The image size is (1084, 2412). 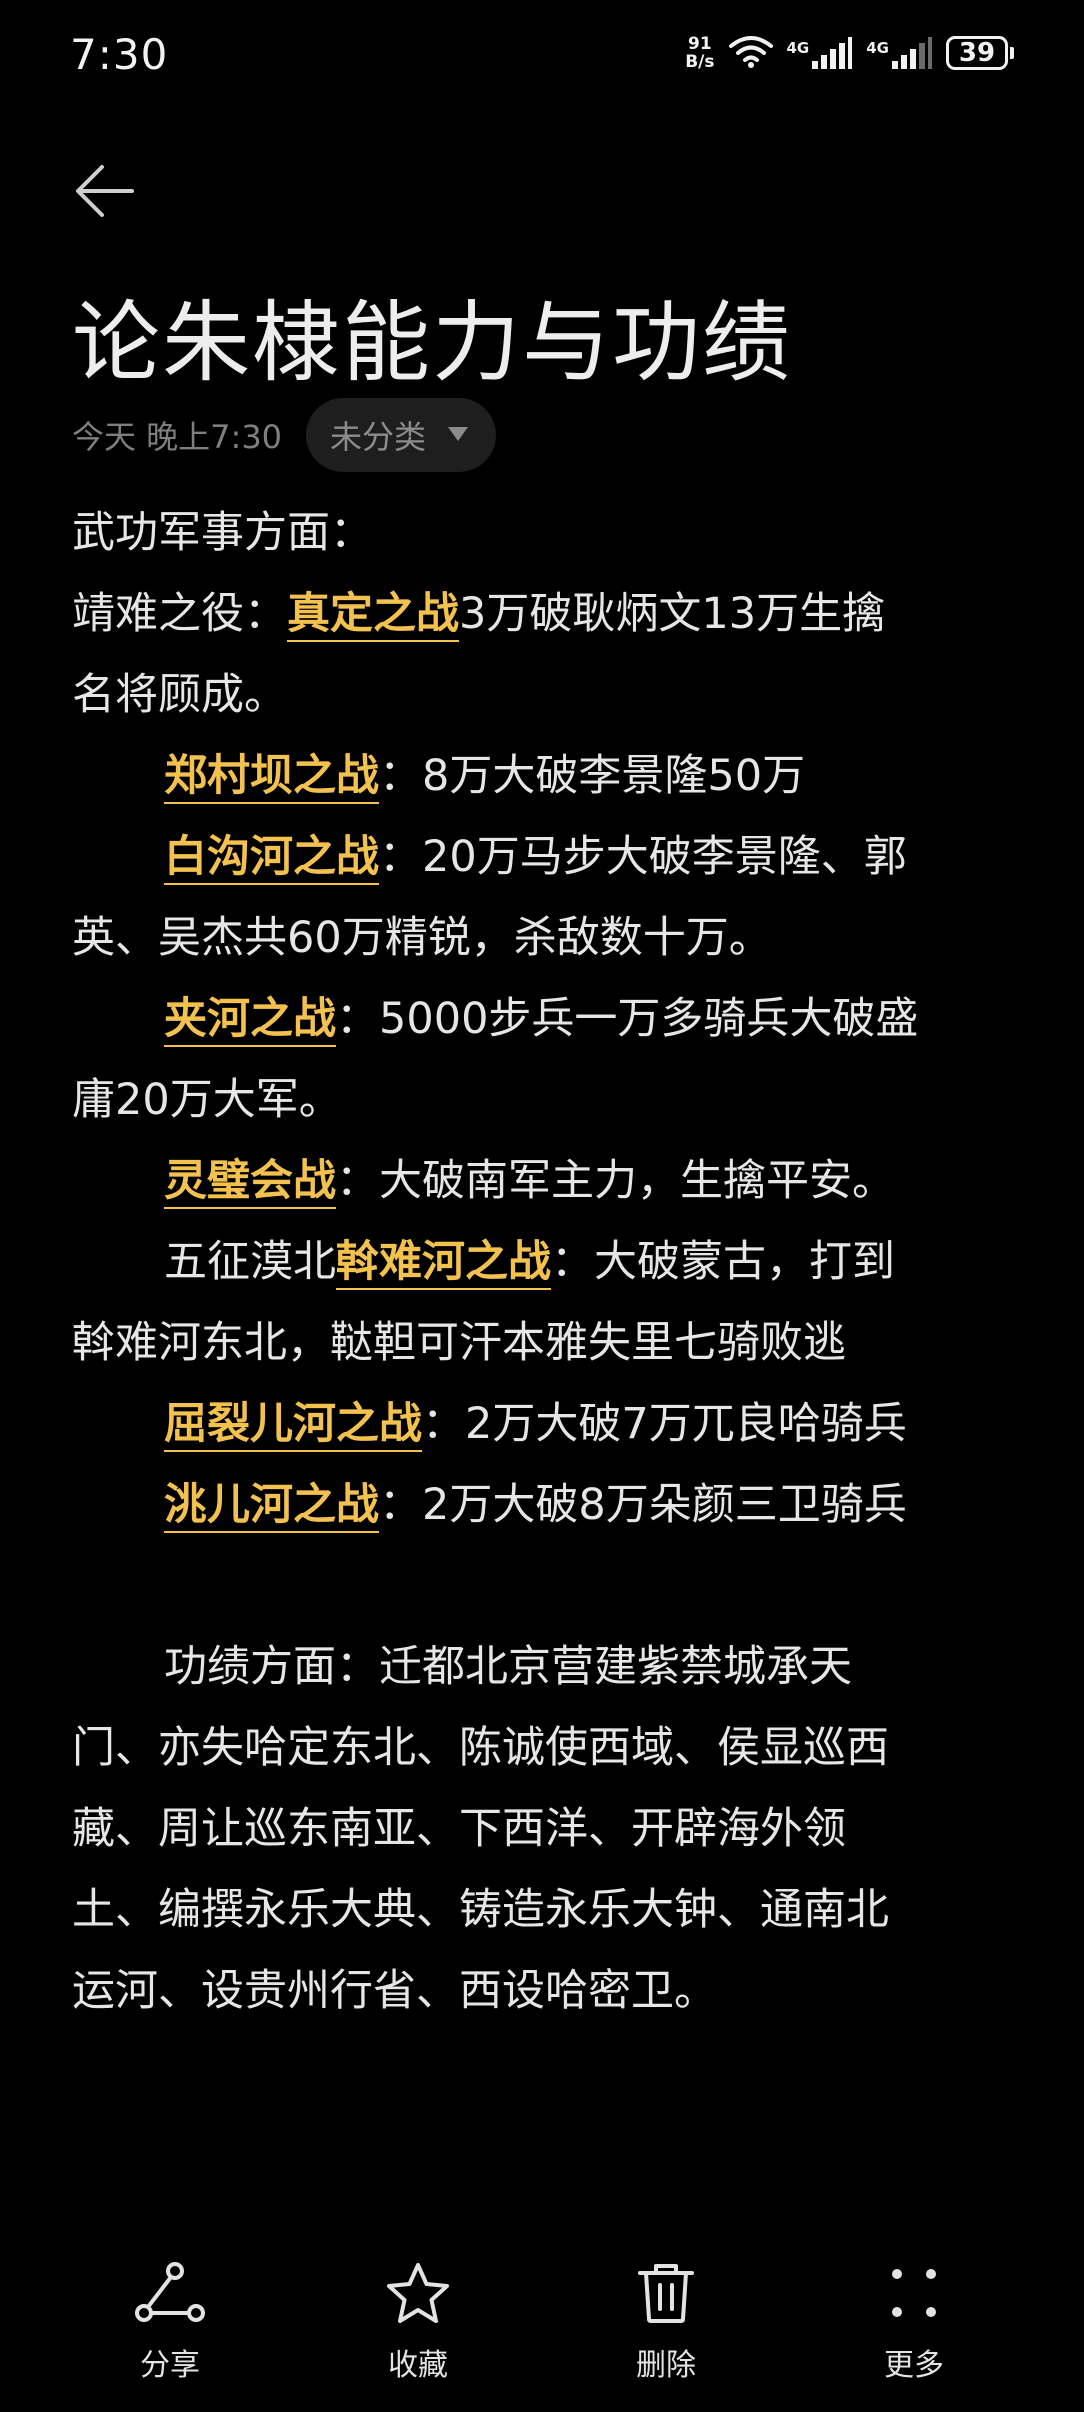 What do you see at coordinates (432, 335) in the screenshot?
I see `note-title: 论朱棣能力与功绩` at bounding box center [432, 335].